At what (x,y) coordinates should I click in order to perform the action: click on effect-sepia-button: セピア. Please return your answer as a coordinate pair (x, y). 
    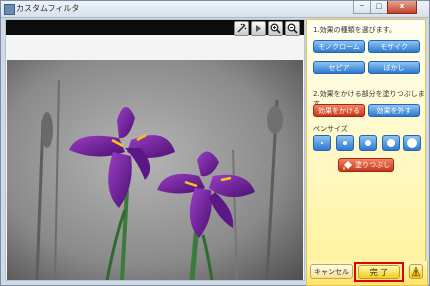
    Looking at the image, I should click on (339, 67).